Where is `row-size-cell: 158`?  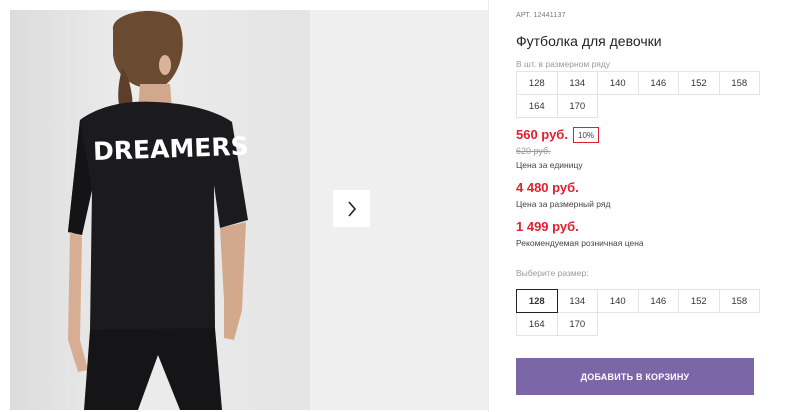
row-size-cell: 158 is located at coordinates (739, 83).